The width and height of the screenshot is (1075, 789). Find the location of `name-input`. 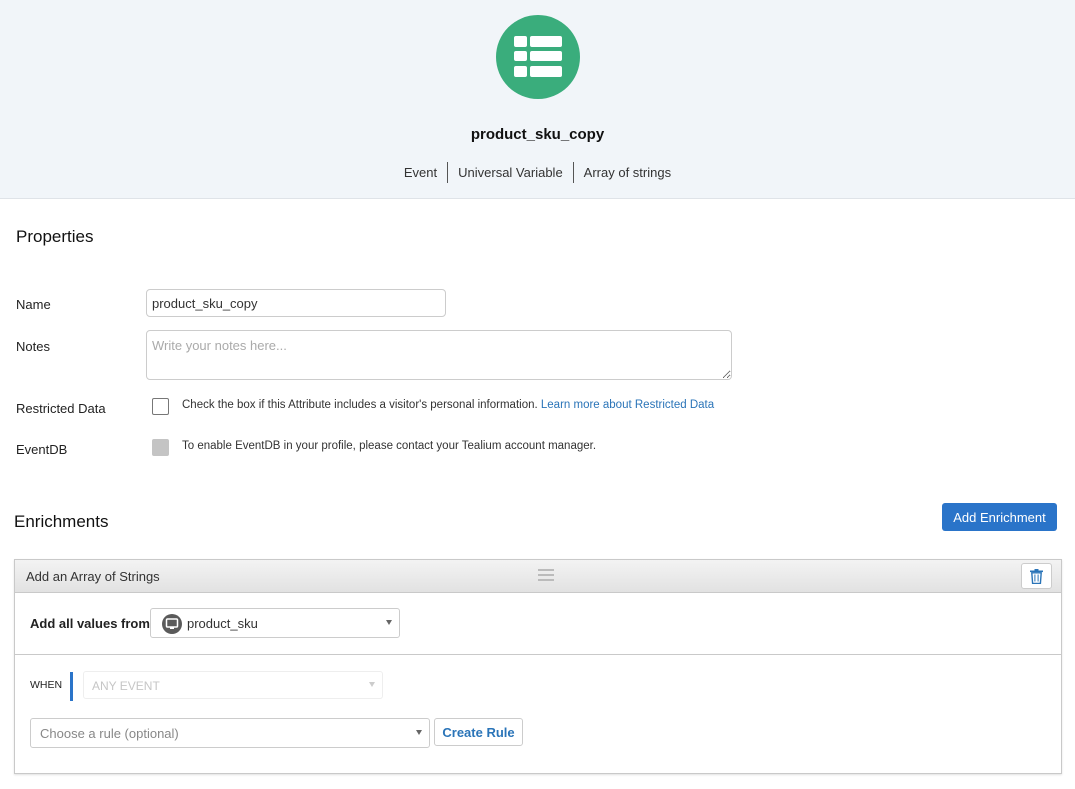

name-input is located at coordinates (296, 303).